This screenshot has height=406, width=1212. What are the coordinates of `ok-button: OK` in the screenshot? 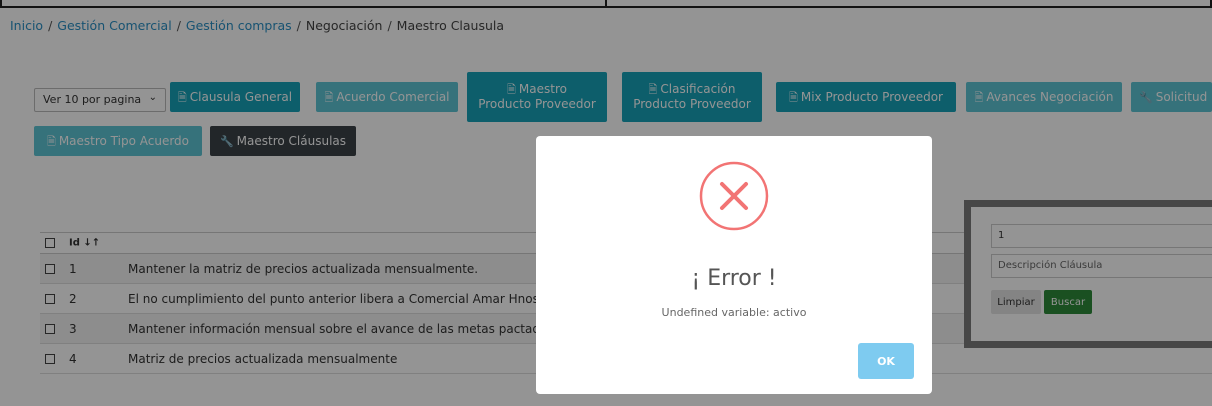 It's located at (886, 361).